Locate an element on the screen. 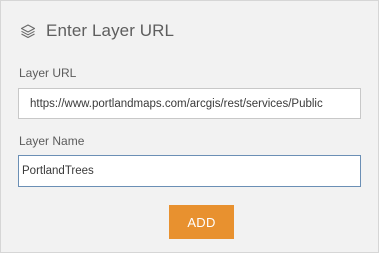  layers-icon is located at coordinates (28, 31).